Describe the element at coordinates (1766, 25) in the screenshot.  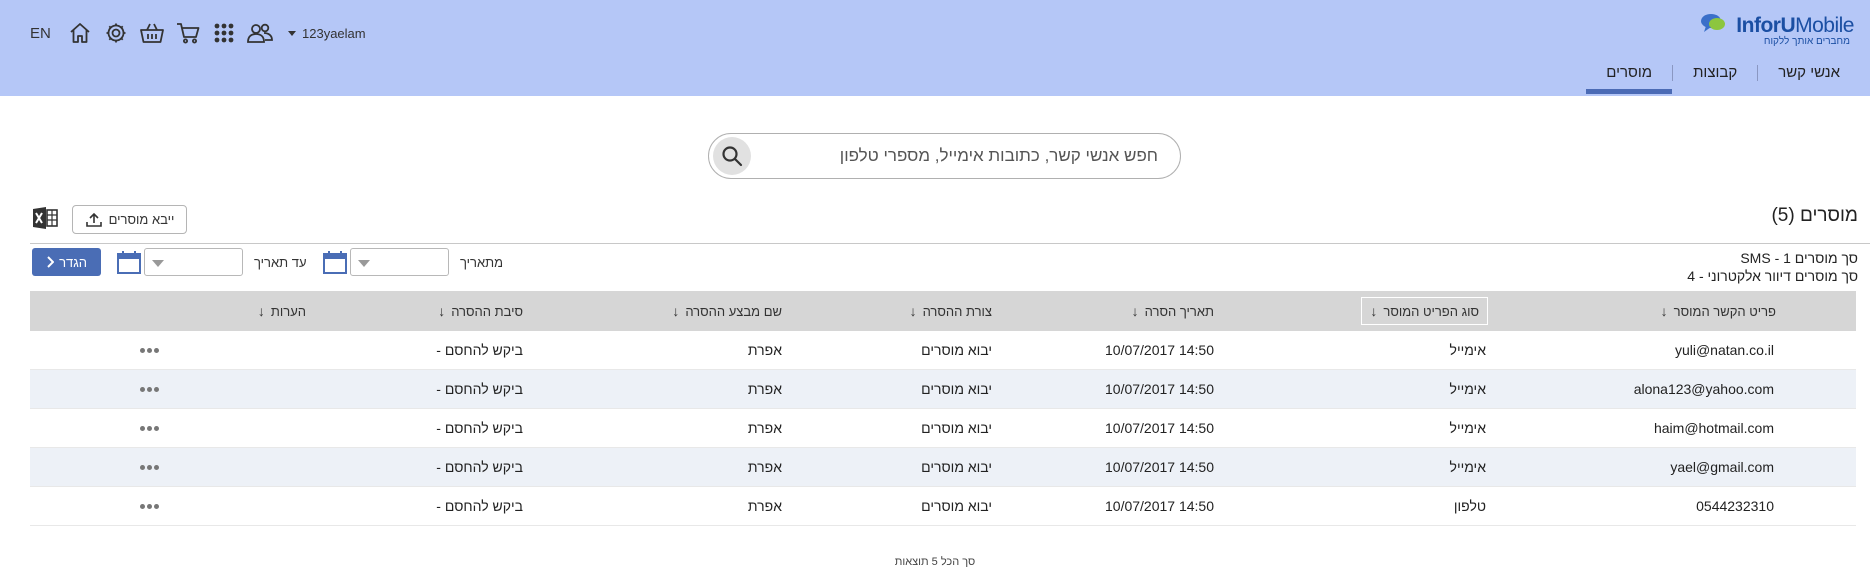
I see `logo-brand: InforU` at that location.